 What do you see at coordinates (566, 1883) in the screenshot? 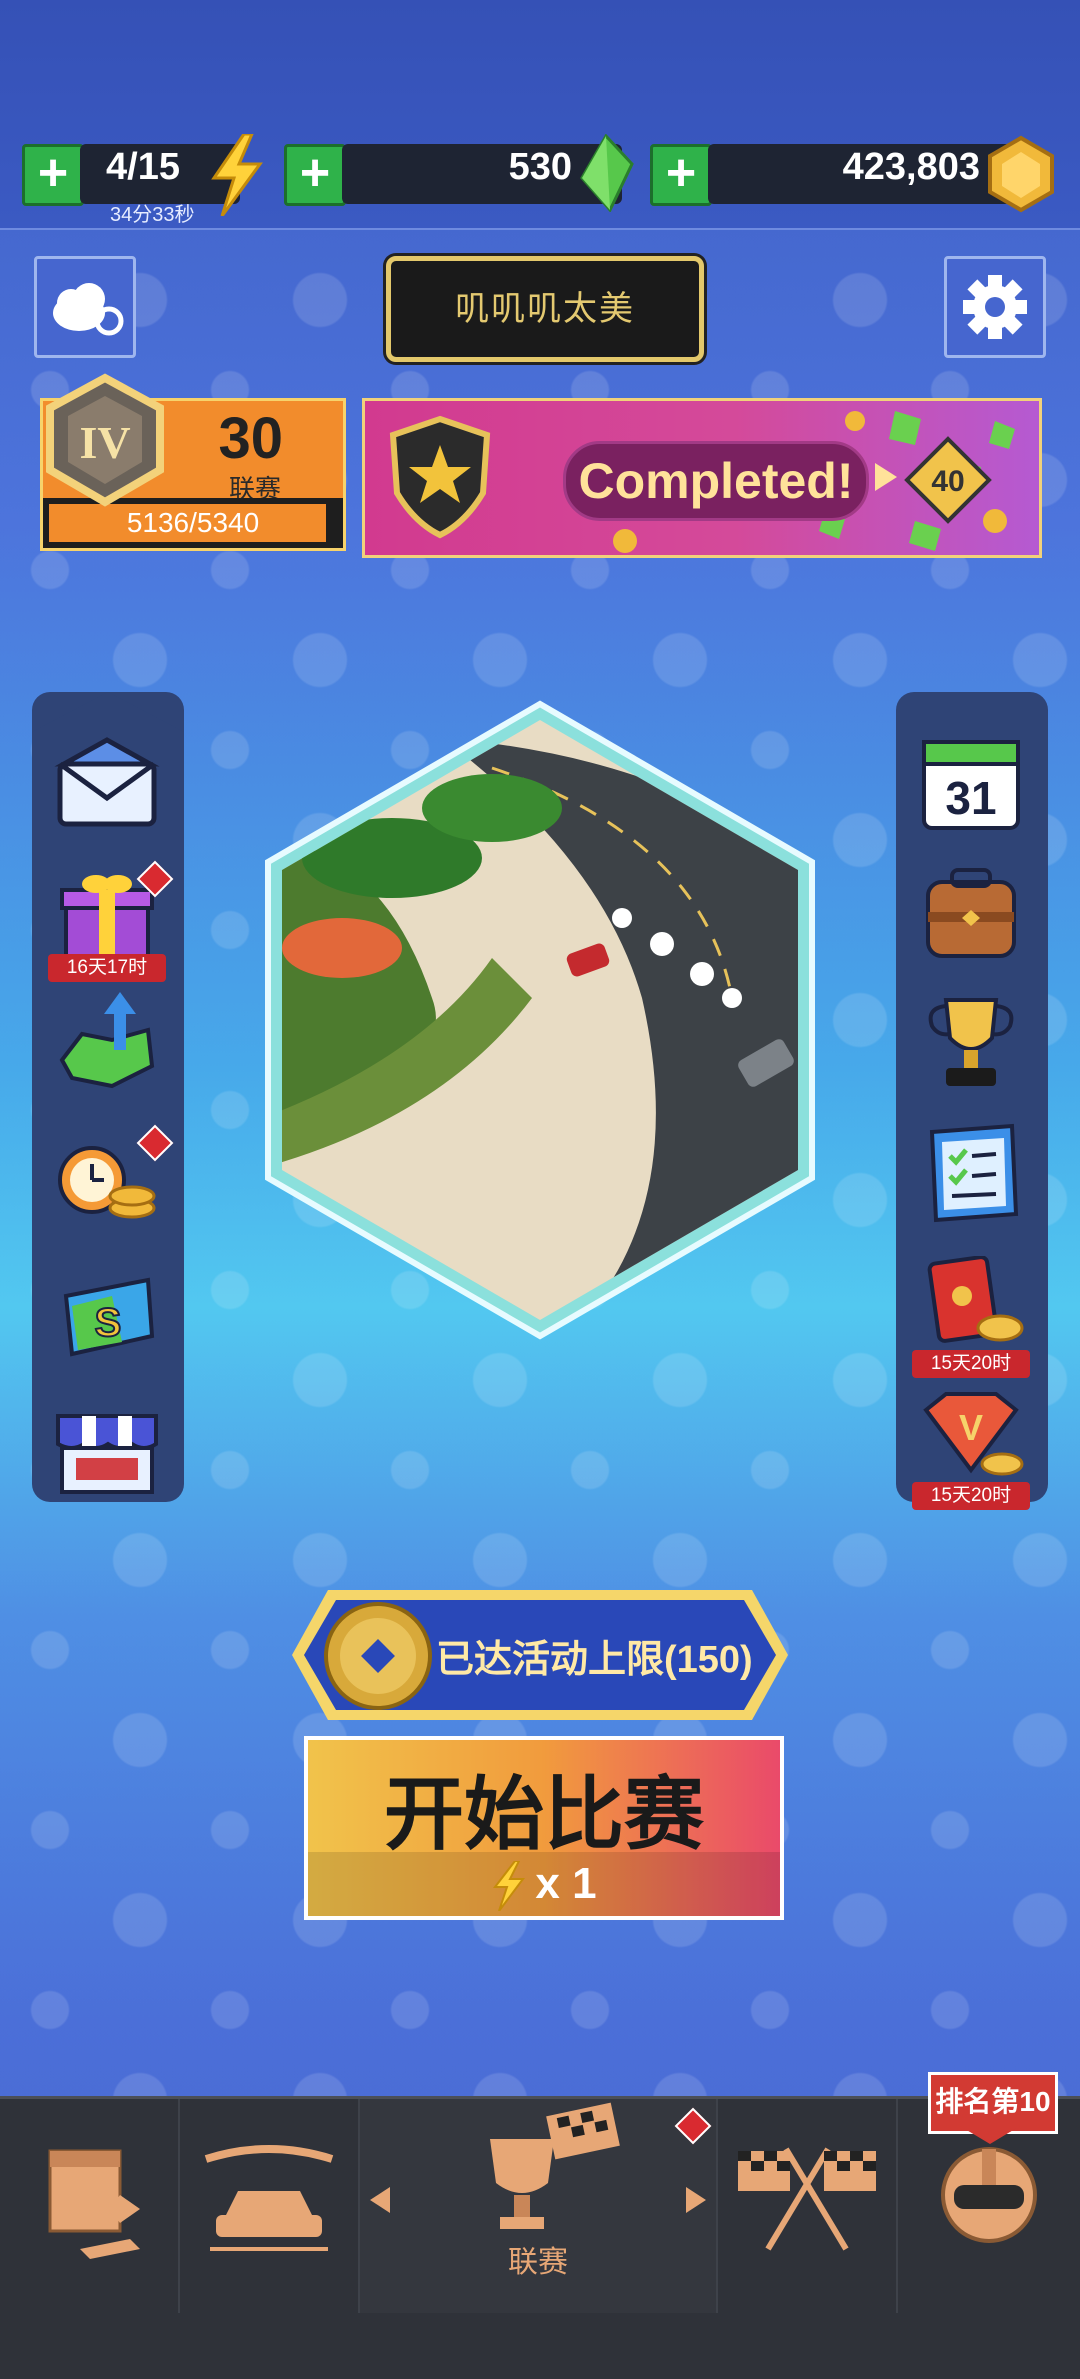
I see `start-race-cost-value: x 1` at bounding box center [566, 1883].